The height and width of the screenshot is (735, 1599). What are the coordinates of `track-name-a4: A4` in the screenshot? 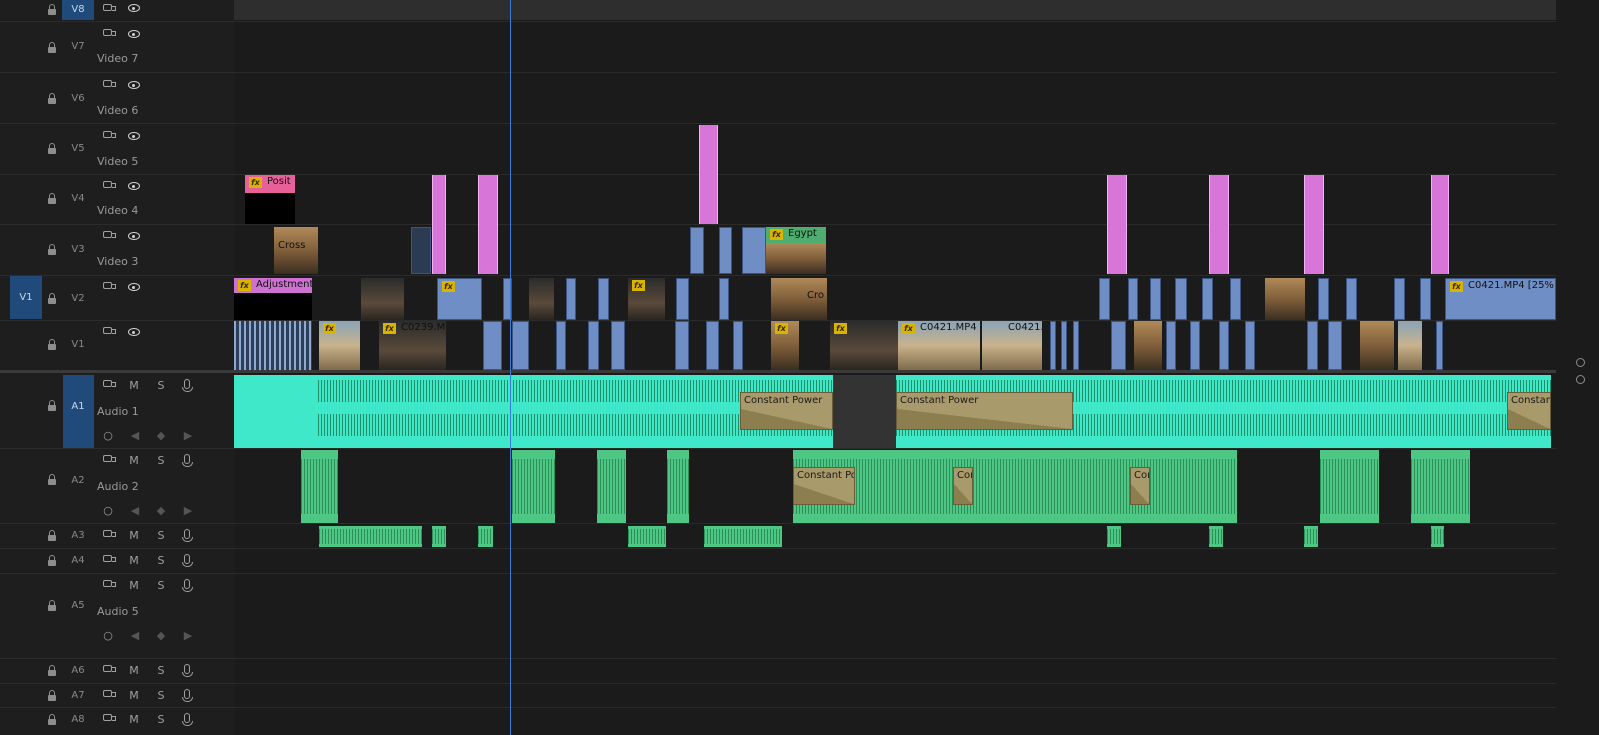 It's located at (78, 560).